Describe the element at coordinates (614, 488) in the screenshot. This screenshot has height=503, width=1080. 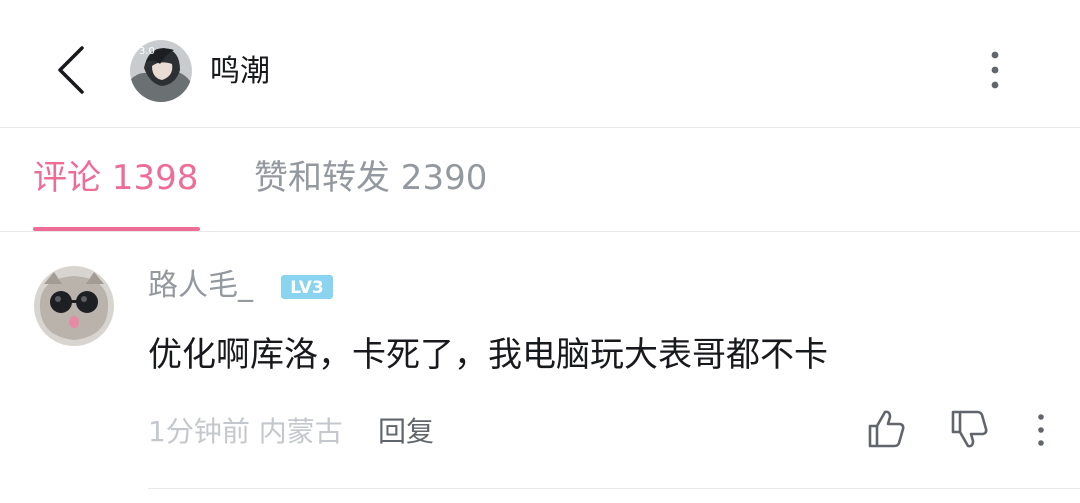
I see `comment-divider` at that location.